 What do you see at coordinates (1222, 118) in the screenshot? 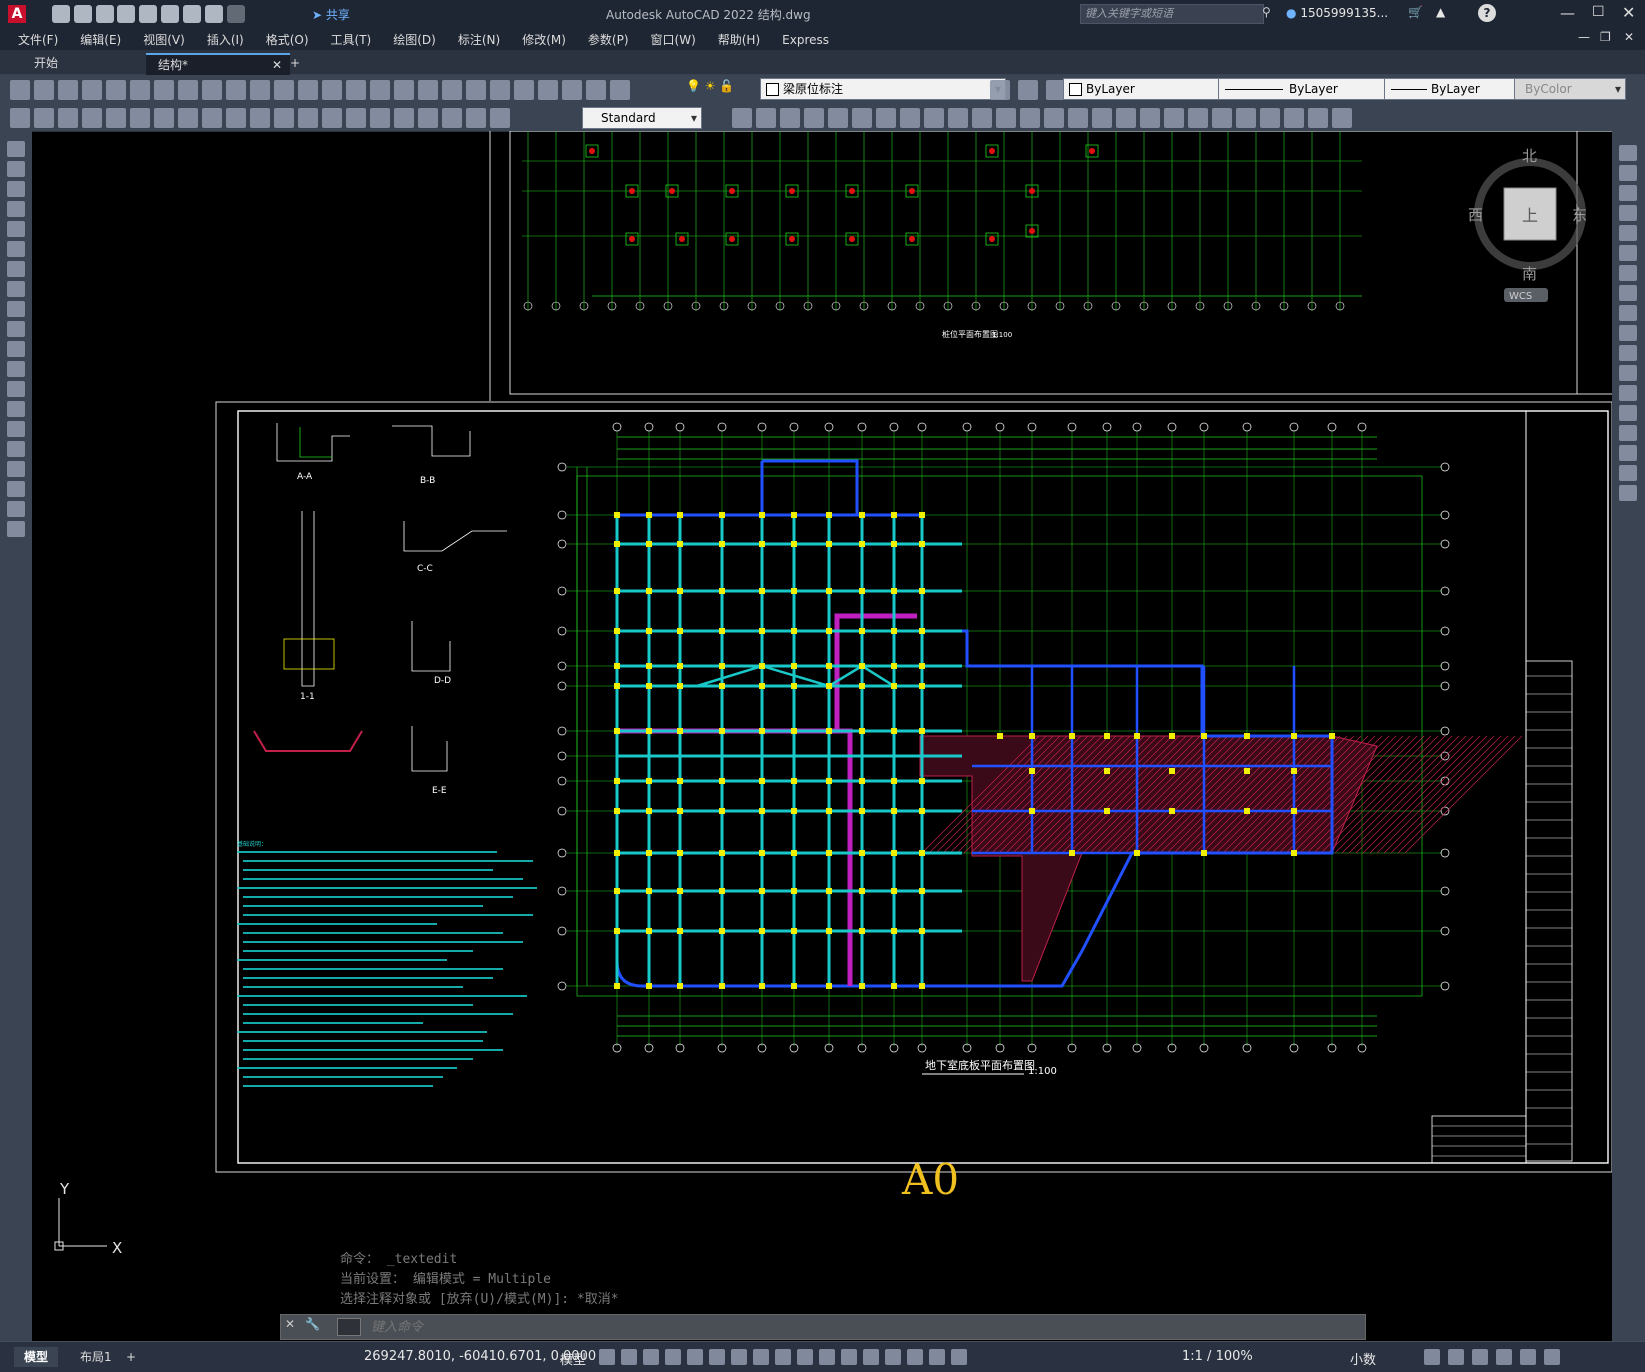
I see `boundary-icon` at bounding box center [1222, 118].